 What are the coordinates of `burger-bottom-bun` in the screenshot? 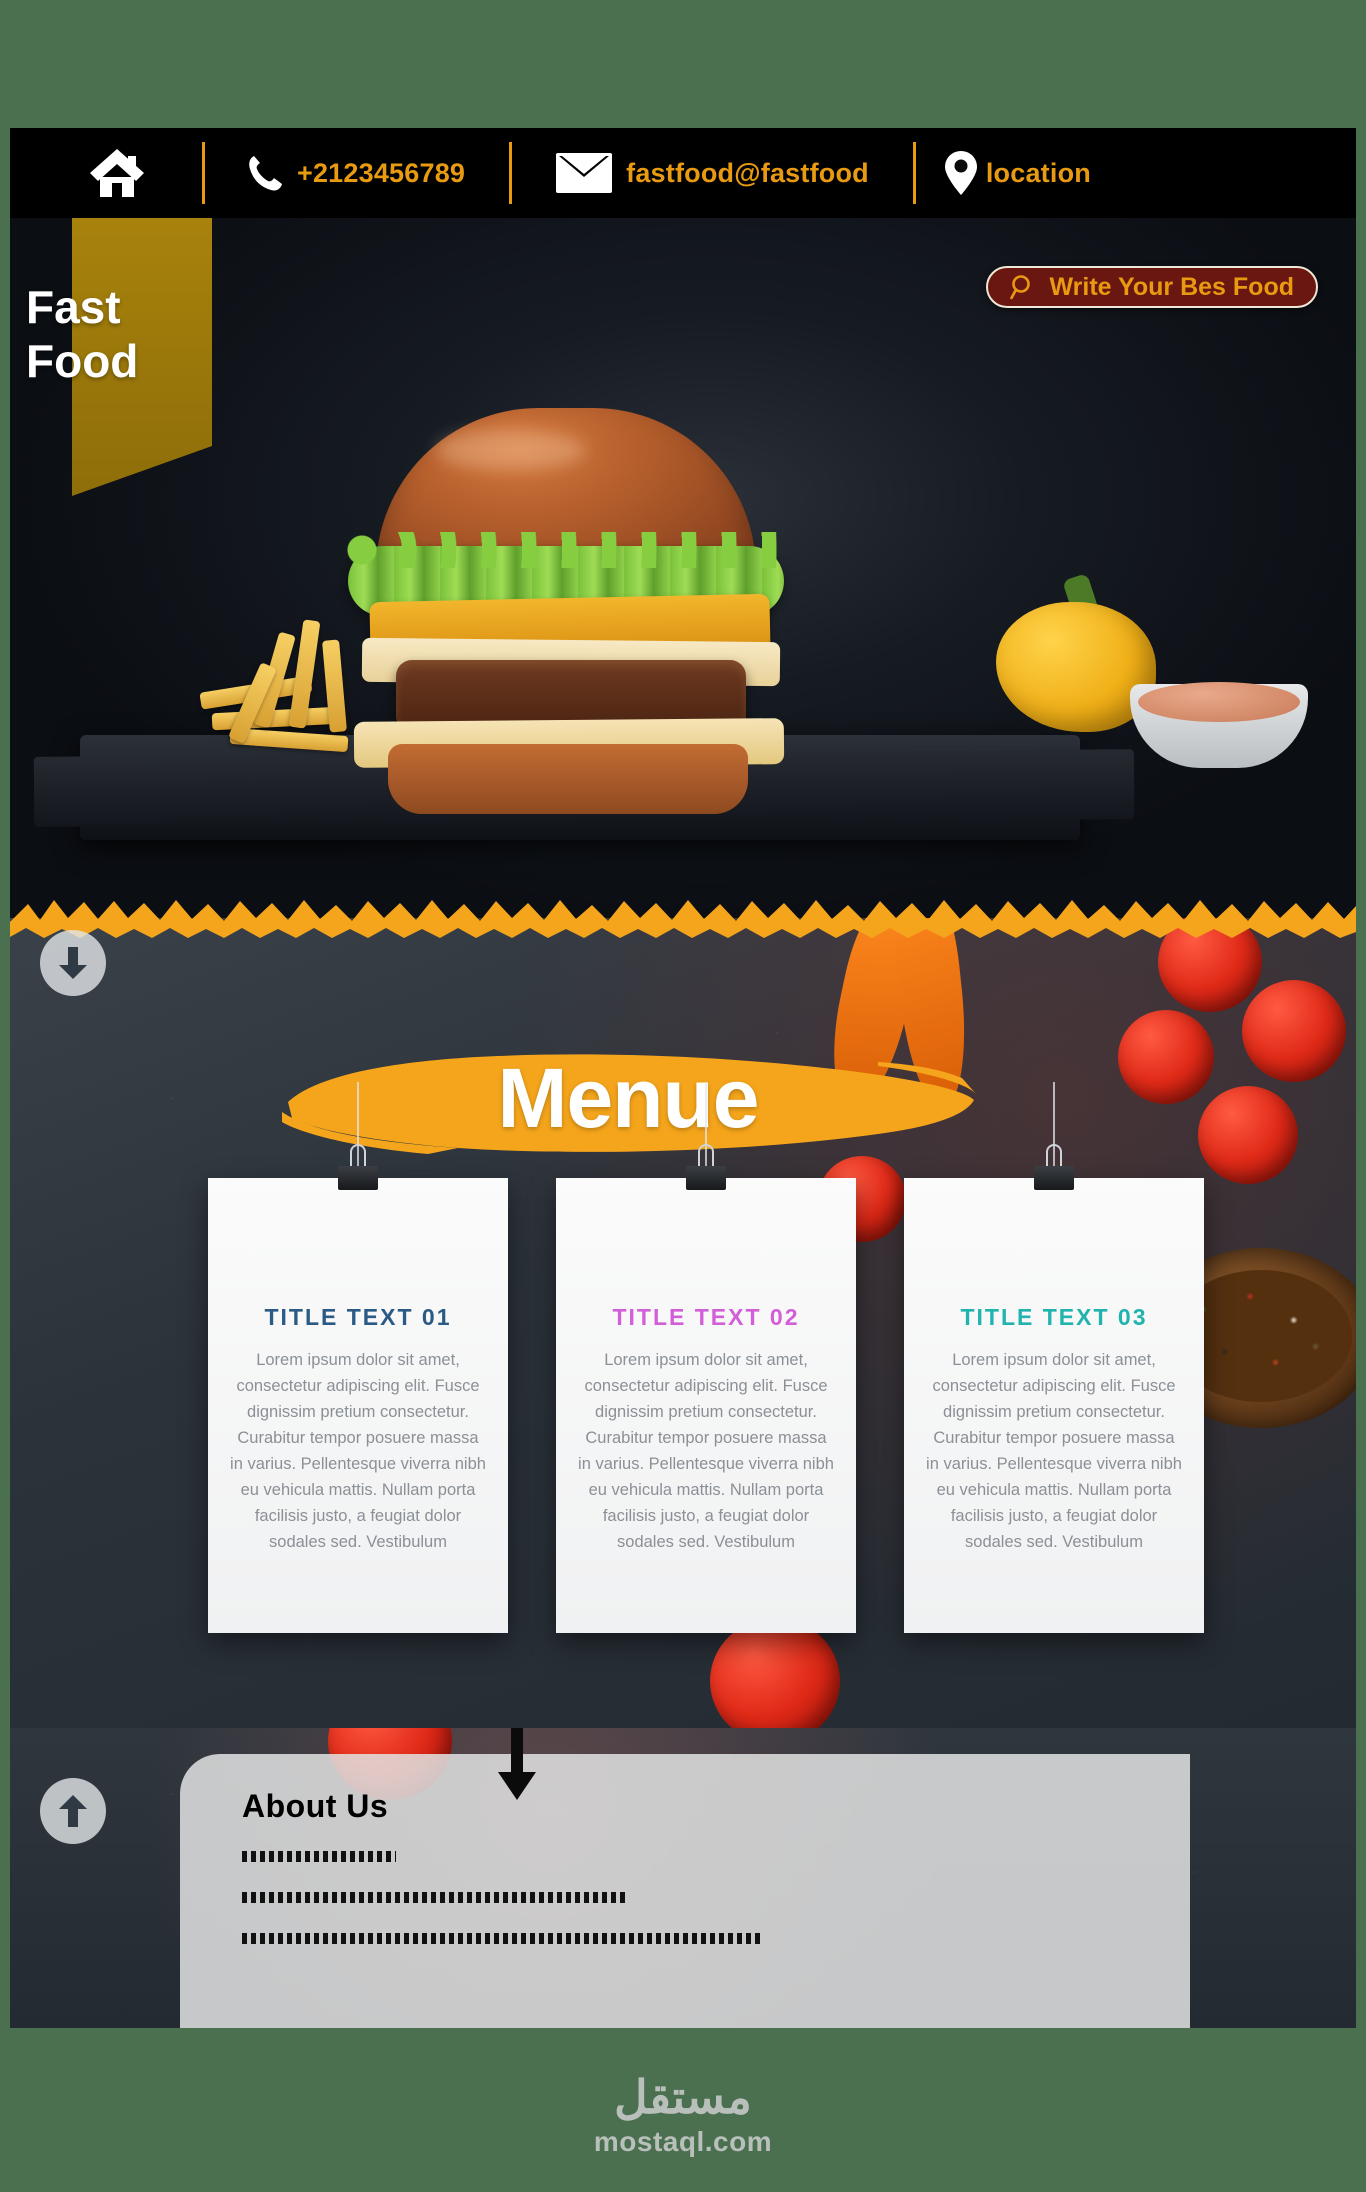 It's located at (568, 779).